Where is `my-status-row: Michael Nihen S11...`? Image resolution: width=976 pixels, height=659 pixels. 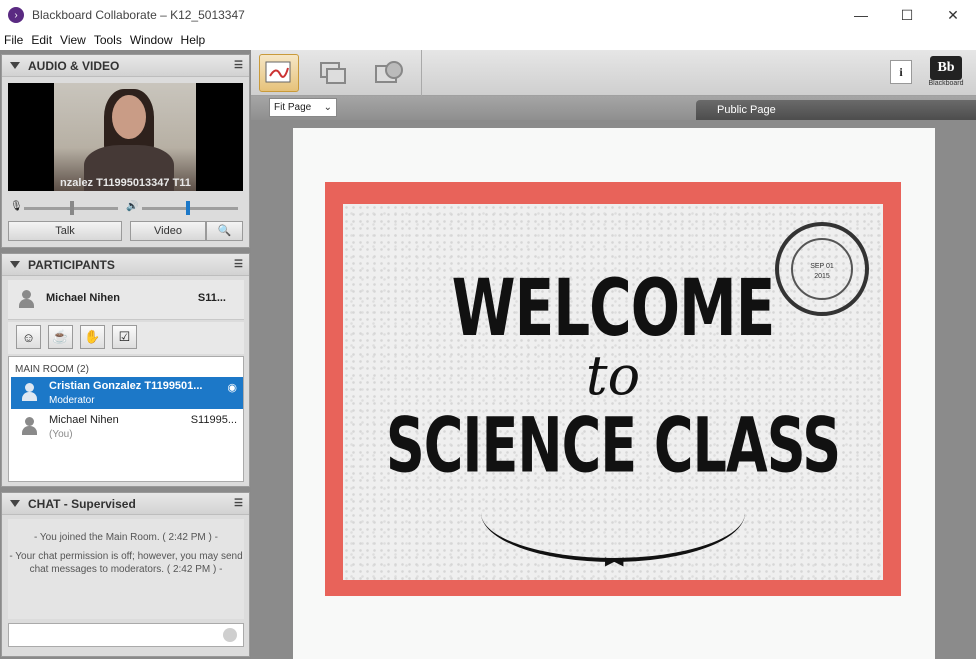 my-status-row: Michael Nihen S11... is located at coordinates (126, 300).